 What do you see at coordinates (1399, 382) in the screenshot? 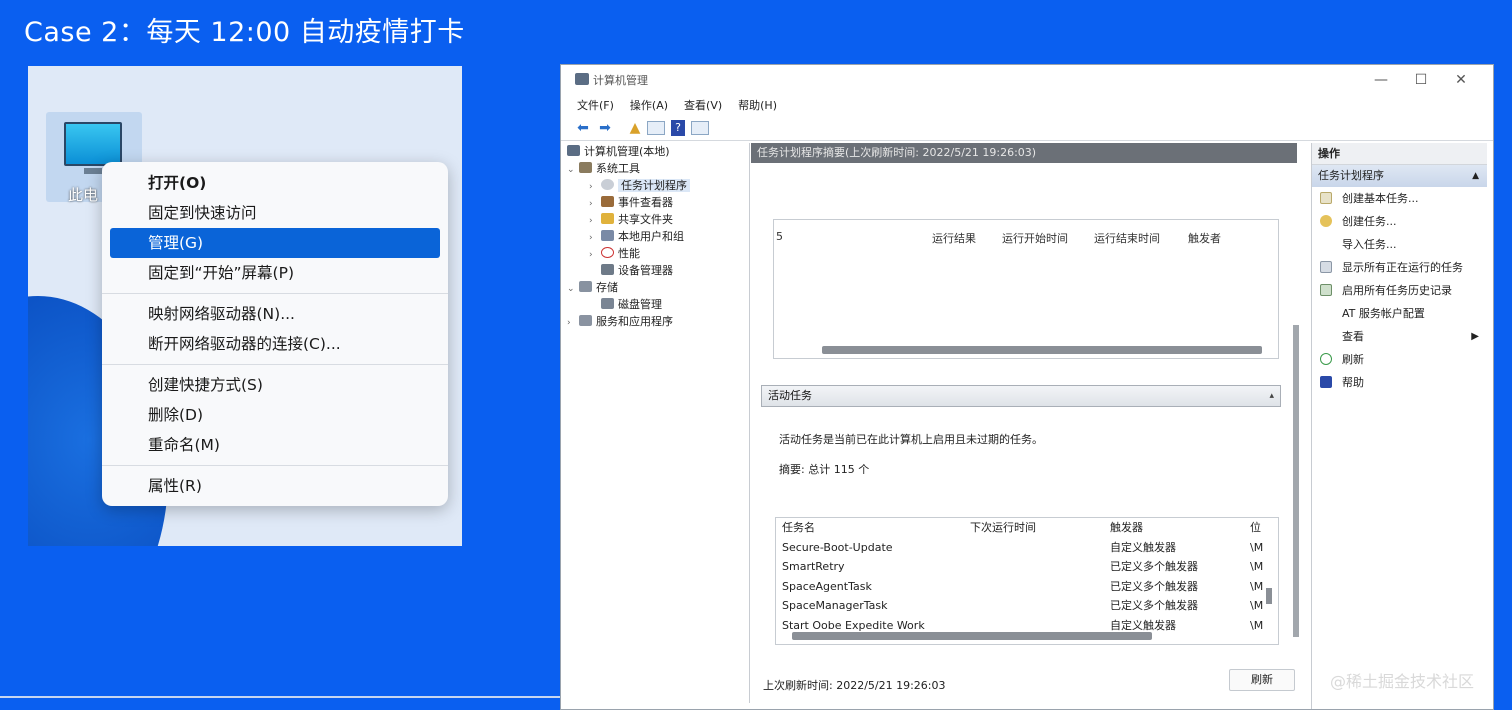
I see `action-help: 帮助` at bounding box center [1399, 382].